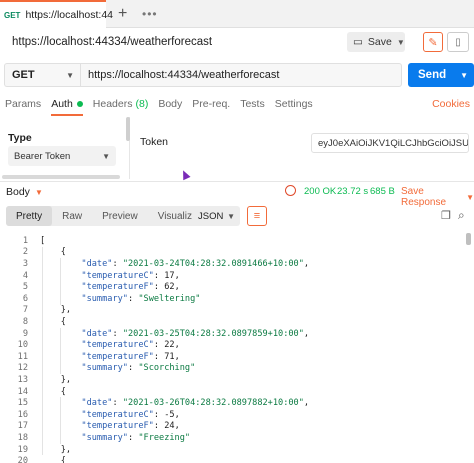 The image size is (474, 463). I want to click on request-title: https://localhost:44334/weatherforecast, so click(112, 42).